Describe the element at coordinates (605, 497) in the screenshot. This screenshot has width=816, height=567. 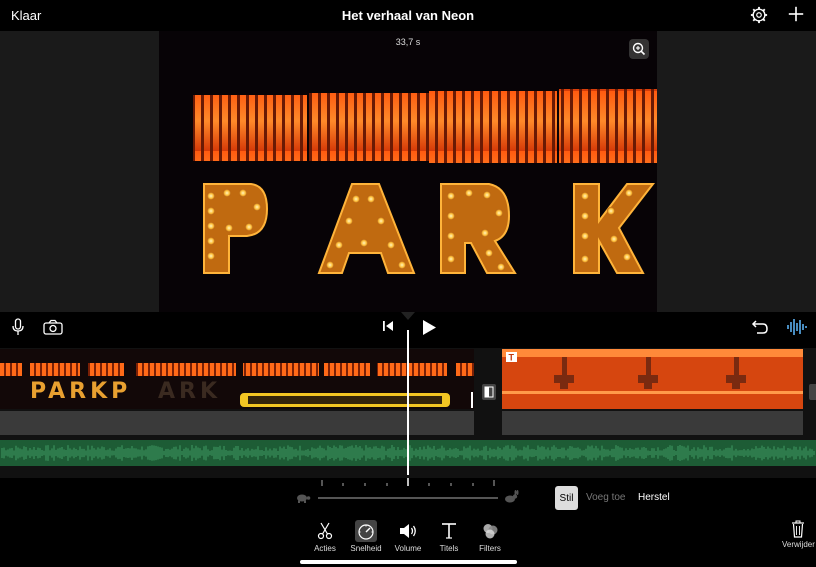
I see `add-speed-button: Voeg toe` at that location.